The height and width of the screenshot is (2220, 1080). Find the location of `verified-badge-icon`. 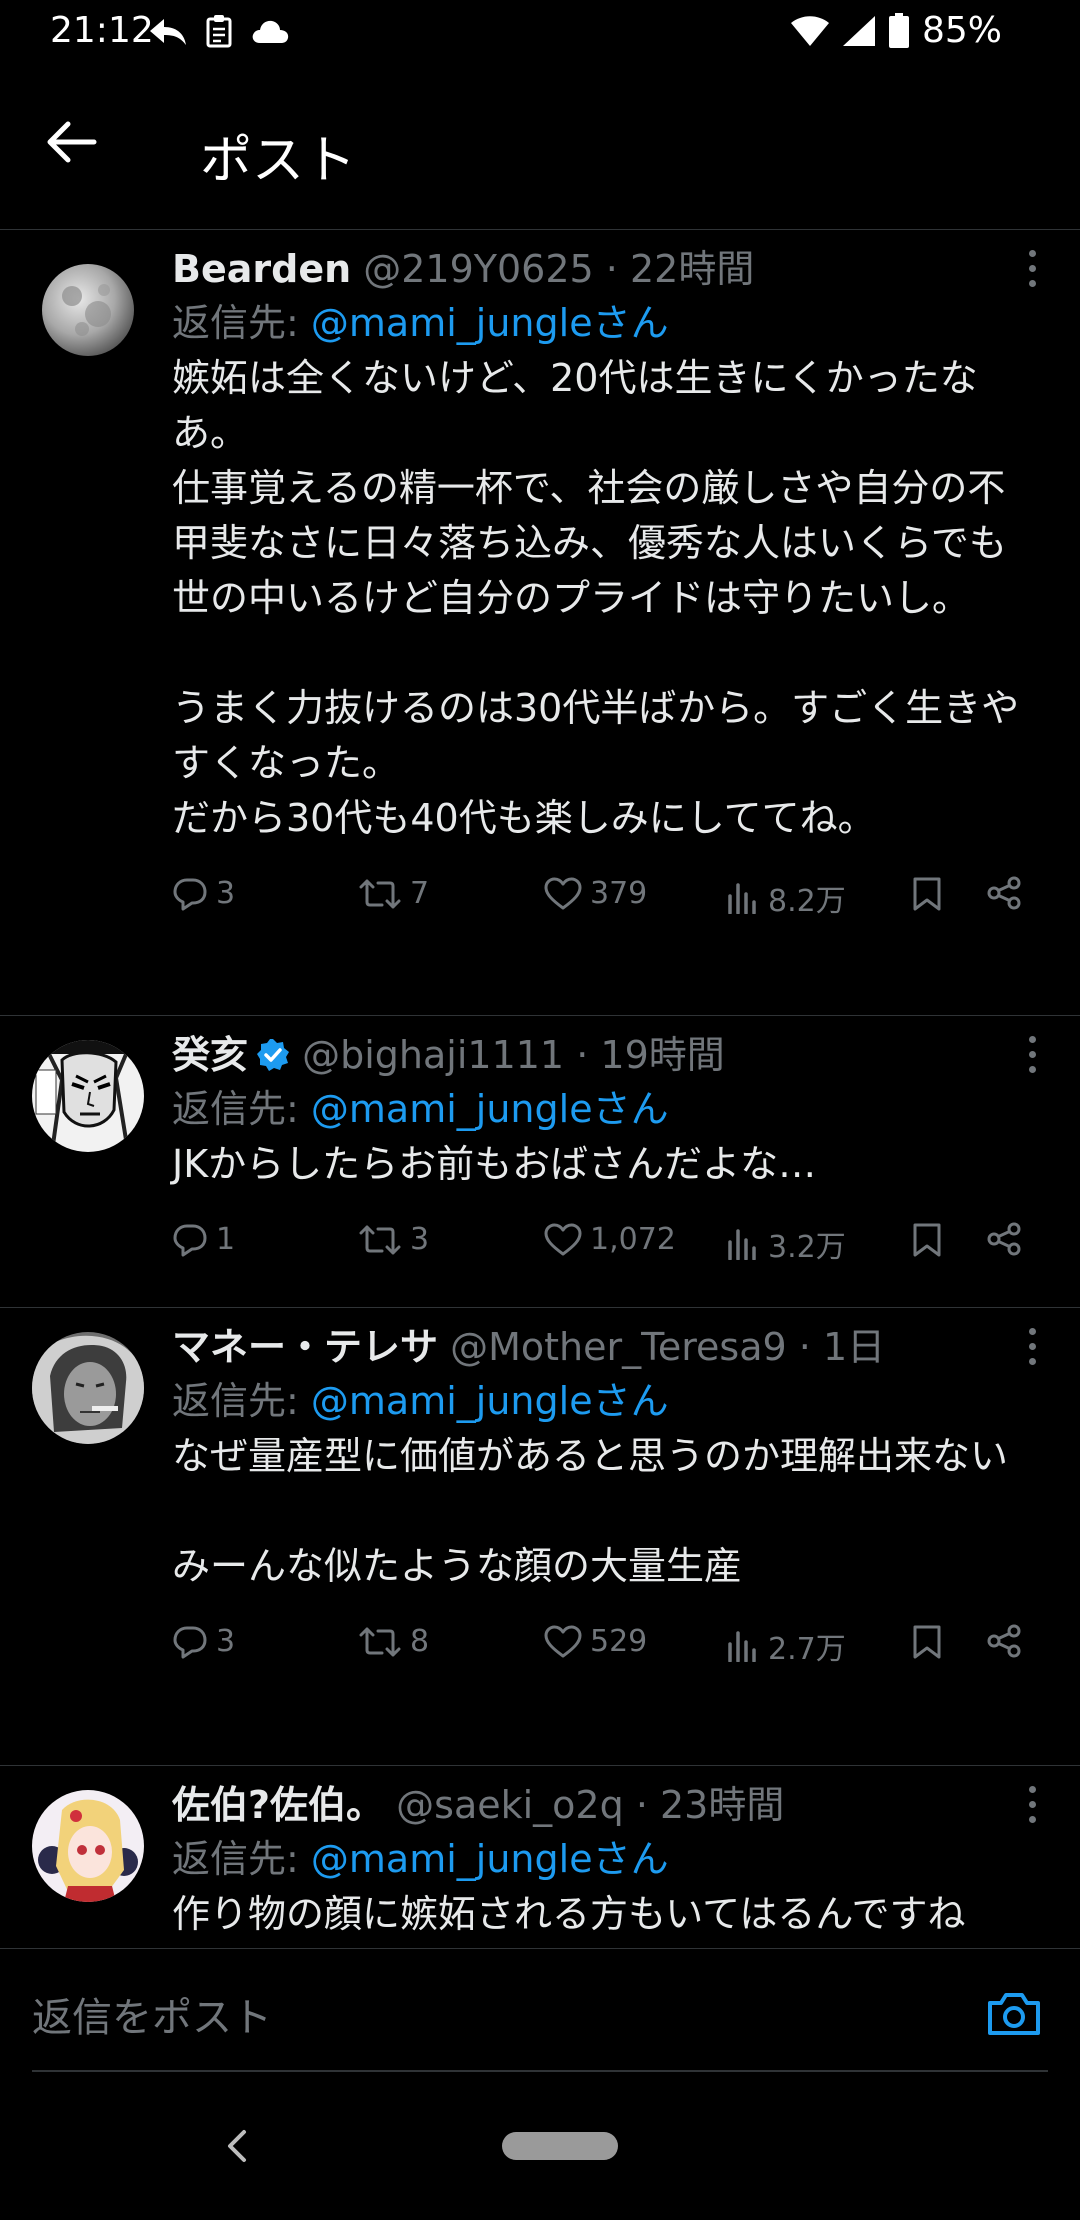

verified-badge-icon is located at coordinates (273, 1055).